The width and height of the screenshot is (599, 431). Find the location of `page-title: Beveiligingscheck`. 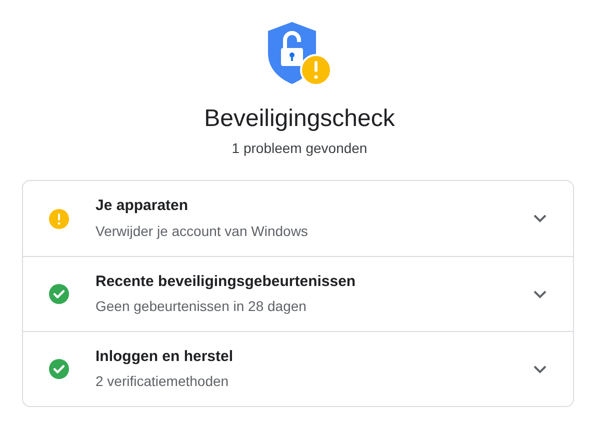

page-title: Beveiligingscheck is located at coordinates (299, 119).